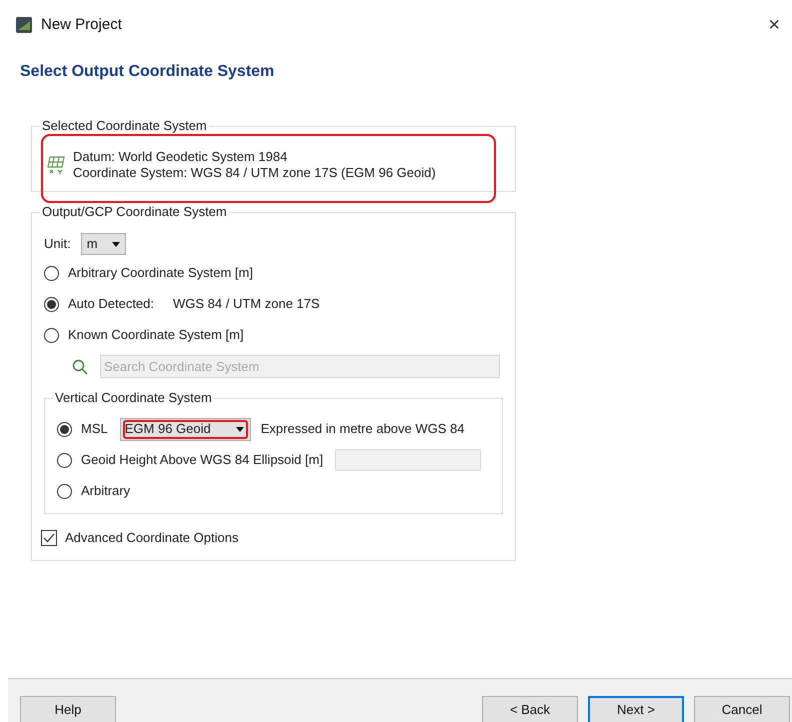 The height and width of the screenshot is (722, 792). What do you see at coordinates (56, 165) in the screenshot?
I see `grid-icon` at bounding box center [56, 165].